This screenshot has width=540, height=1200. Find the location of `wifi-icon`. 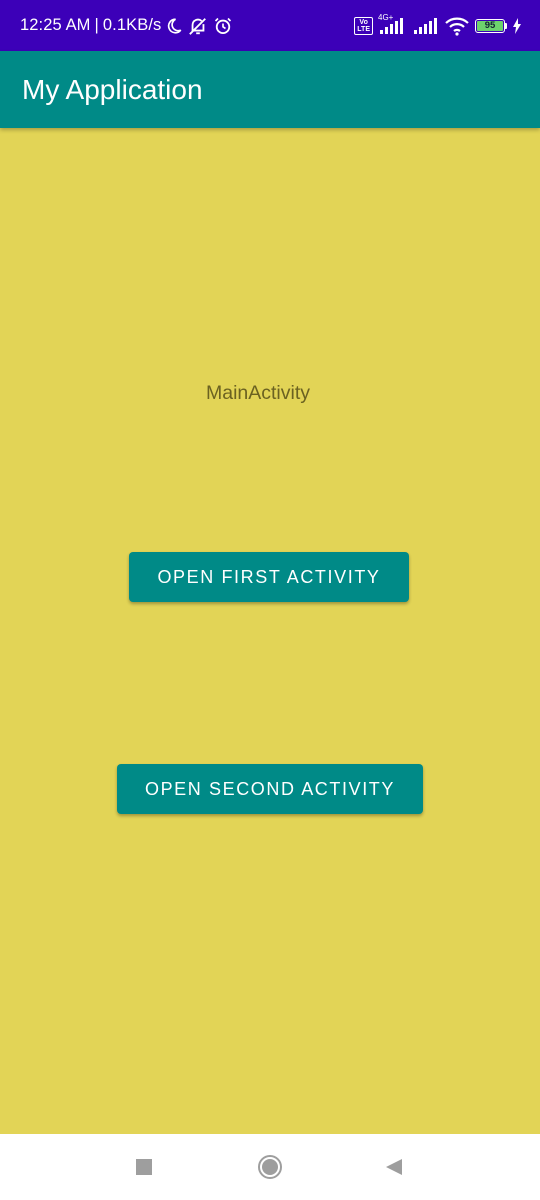

wifi-icon is located at coordinates (457, 26).